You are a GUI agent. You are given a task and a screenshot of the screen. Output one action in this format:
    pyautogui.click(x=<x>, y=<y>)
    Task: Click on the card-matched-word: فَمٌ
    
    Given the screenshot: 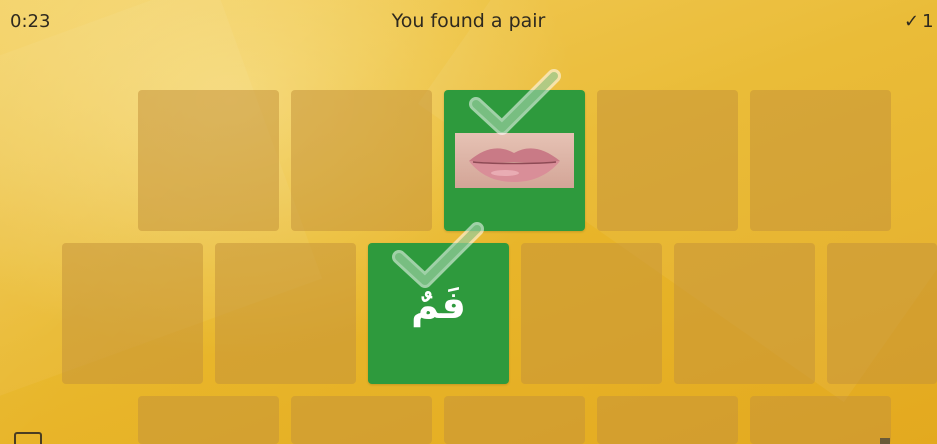 What is the action you would take?
    pyautogui.click(x=438, y=313)
    